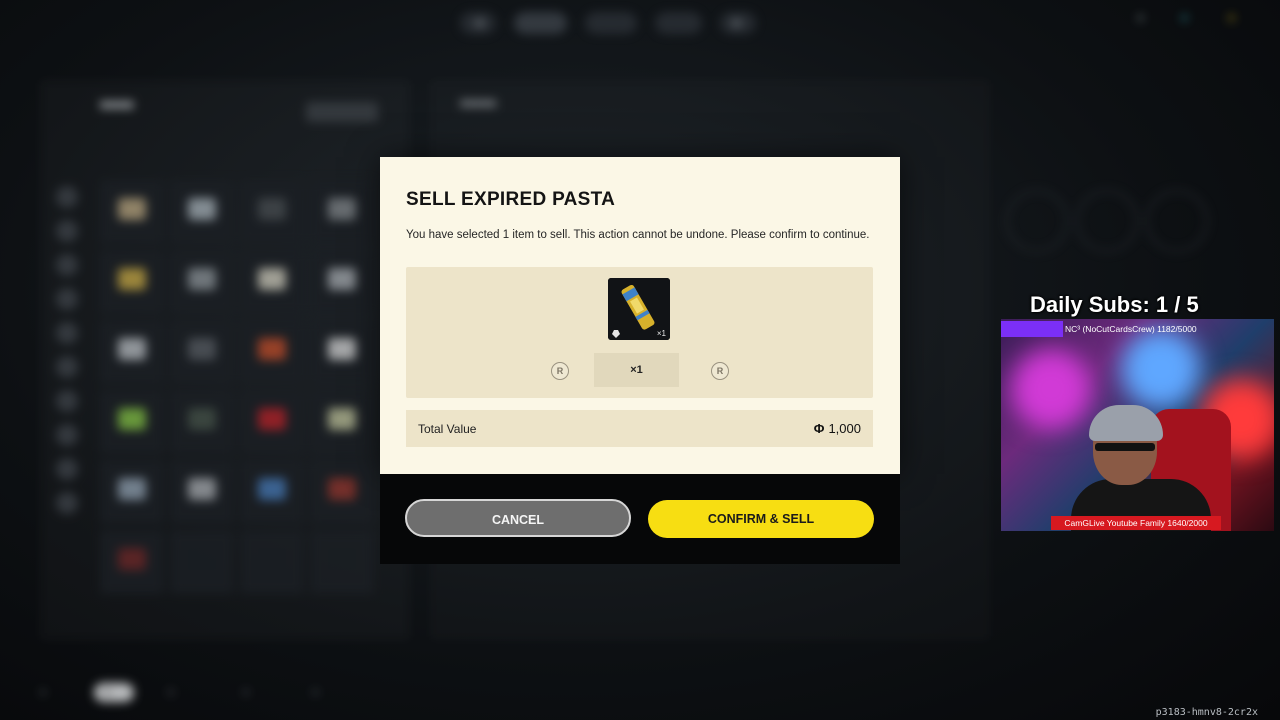 This screenshot has width=1280, height=720. What do you see at coordinates (639, 309) in the screenshot?
I see `pasta-item-icon: ×1` at bounding box center [639, 309].